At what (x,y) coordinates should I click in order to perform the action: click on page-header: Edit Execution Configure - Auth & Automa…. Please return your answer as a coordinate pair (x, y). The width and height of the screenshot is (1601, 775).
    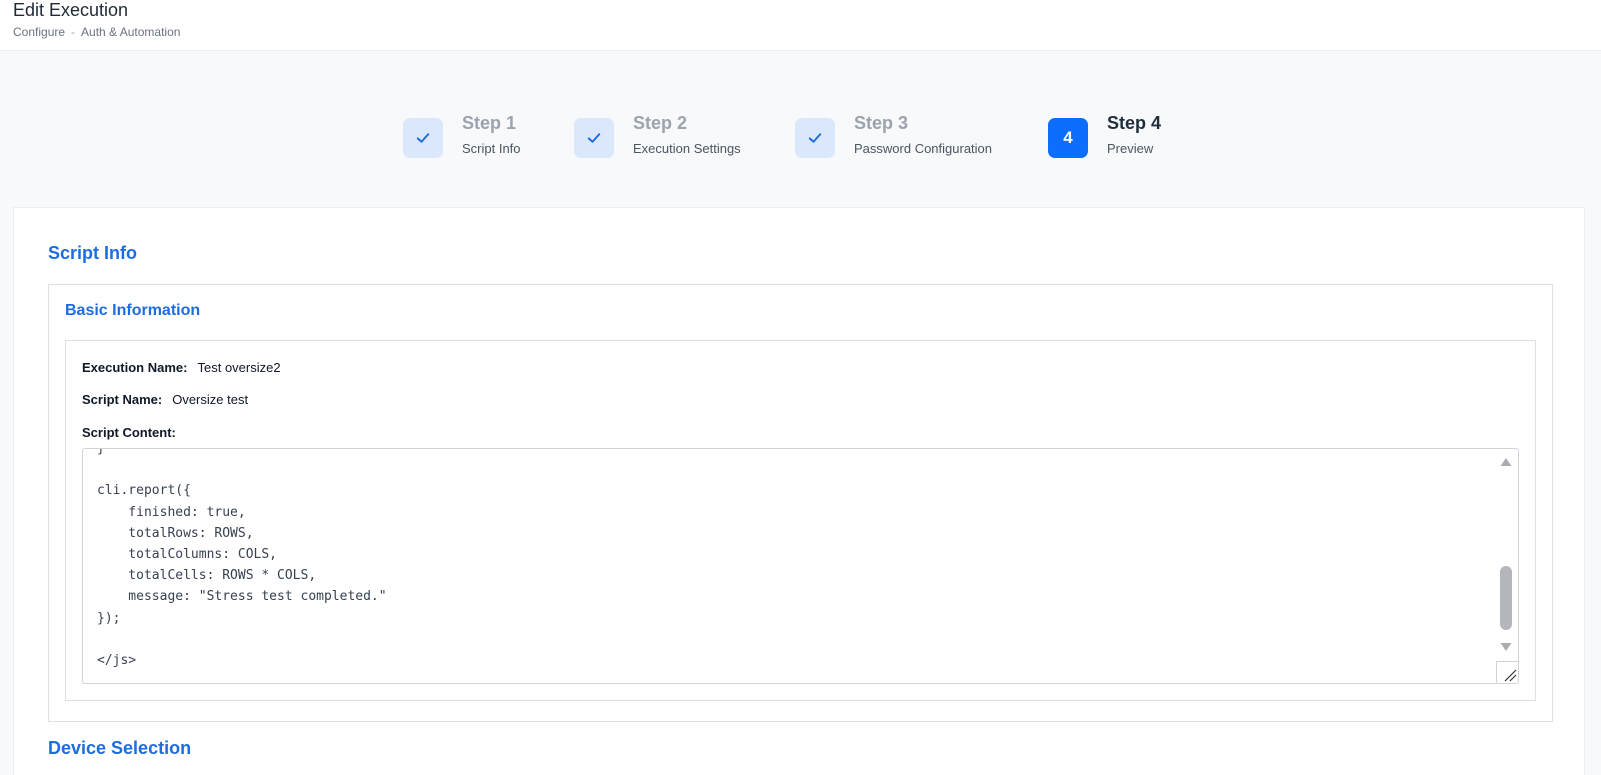
    Looking at the image, I should click on (800, 25).